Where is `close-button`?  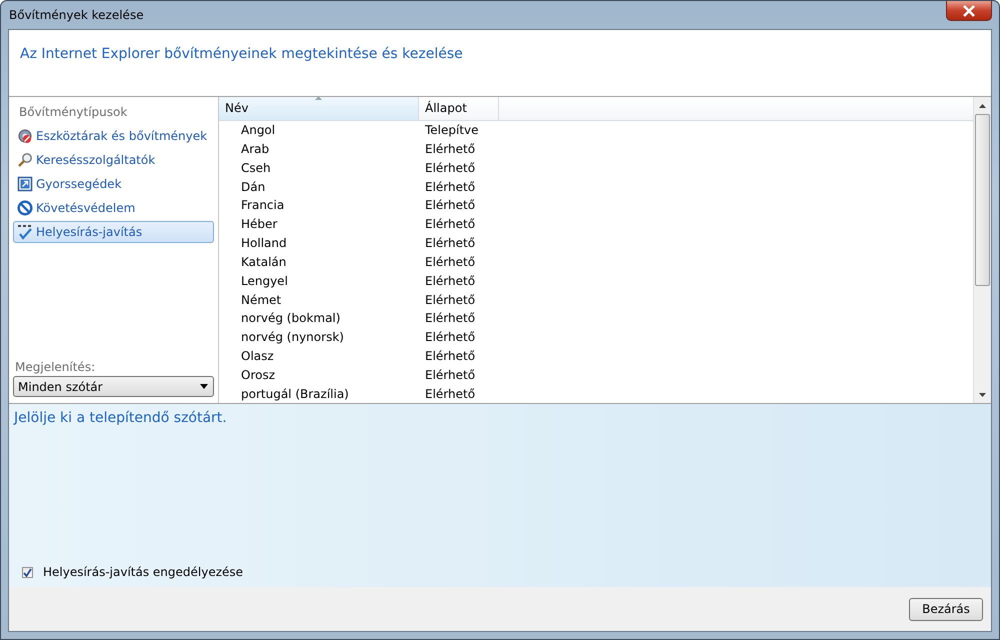 close-button is located at coordinates (969, 11).